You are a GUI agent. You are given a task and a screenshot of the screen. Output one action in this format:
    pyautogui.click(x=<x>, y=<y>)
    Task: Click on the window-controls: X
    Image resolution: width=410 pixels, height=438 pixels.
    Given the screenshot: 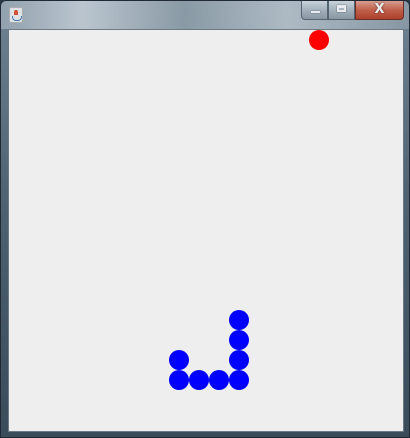 What is the action you would take?
    pyautogui.click(x=352, y=11)
    